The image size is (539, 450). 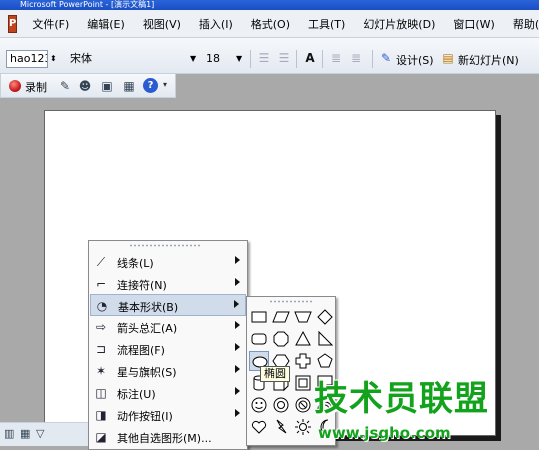 What do you see at coordinates (106, 24) in the screenshot?
I see `menu-edit: 编辑(E)` at bounding box center [106, 24].